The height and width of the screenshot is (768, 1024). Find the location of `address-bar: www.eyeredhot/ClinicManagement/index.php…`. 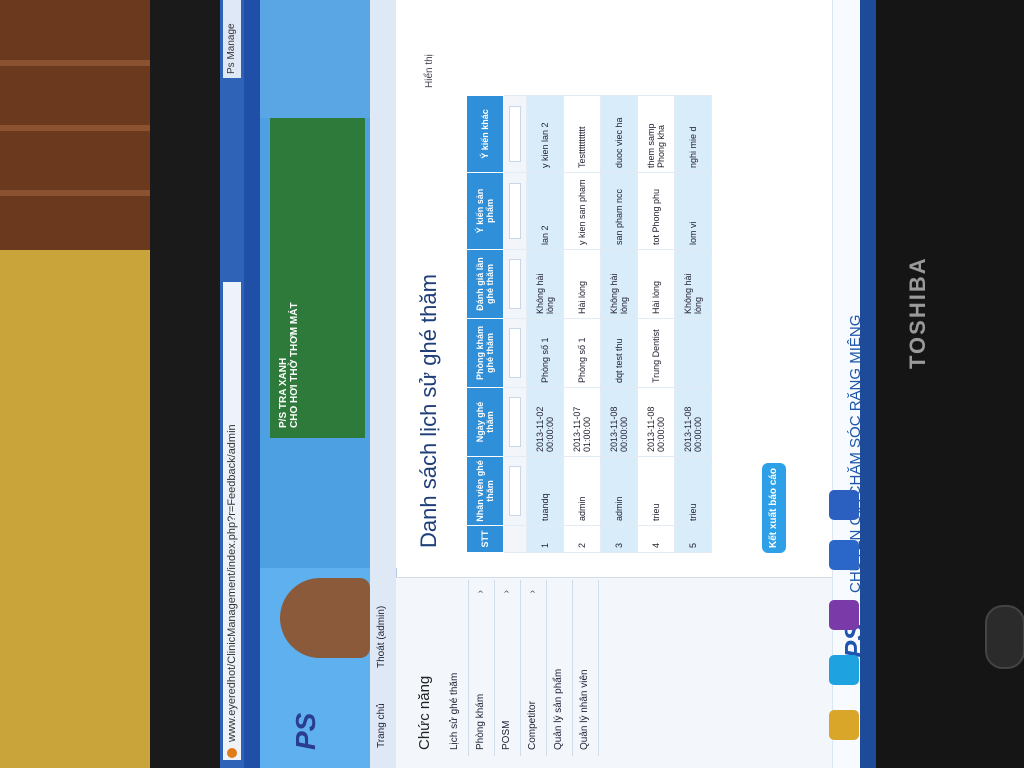

address-bar: www.eyeredhot/ClinicManagement/index.php… is located at coordinates (232, 384).